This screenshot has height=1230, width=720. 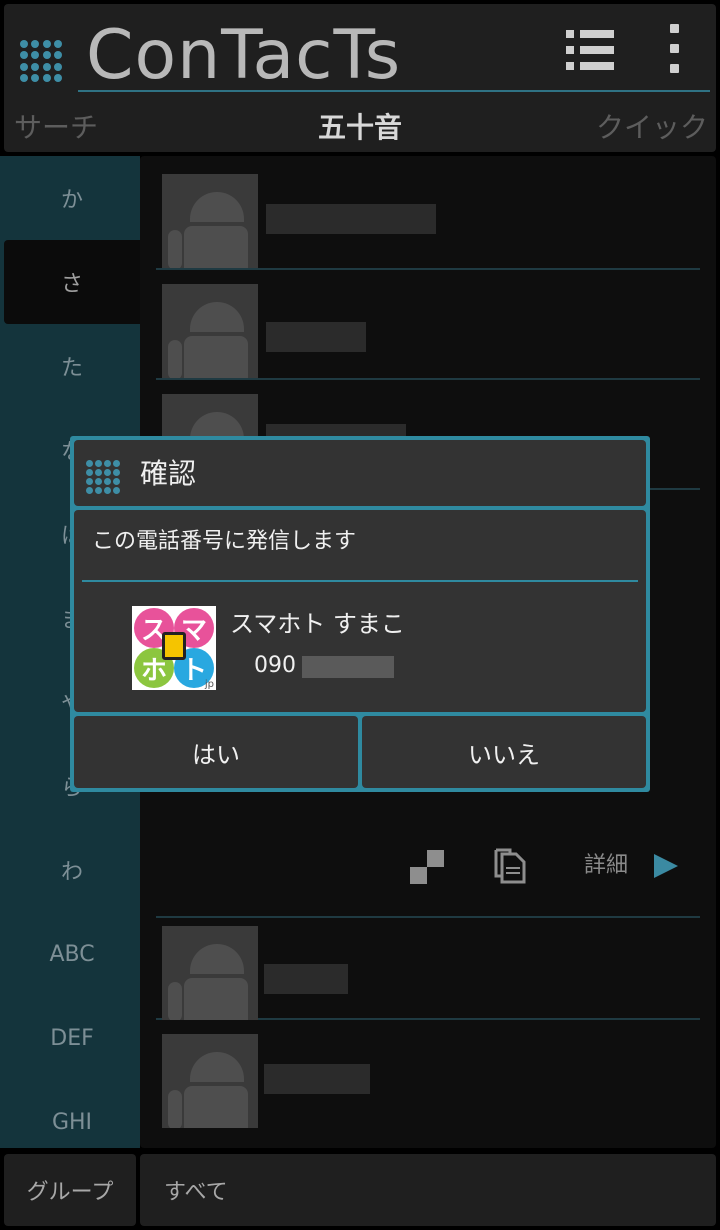 What do you see at coordinates (72, 366) in the screenshot?
I see `index-item: た` at bounding box center [72, 366].